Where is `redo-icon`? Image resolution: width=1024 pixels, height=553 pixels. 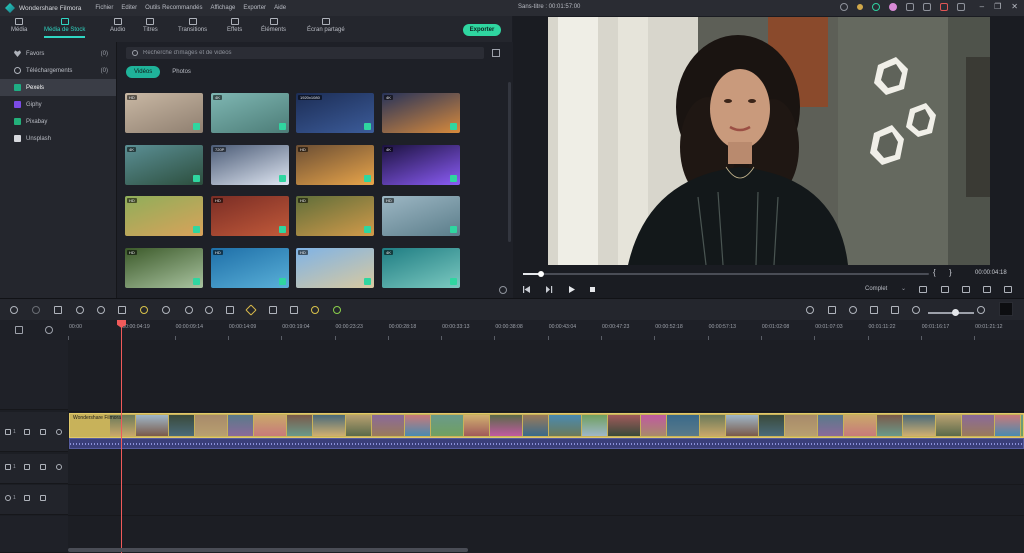
redo-icon is located at coordinates (36, 310).